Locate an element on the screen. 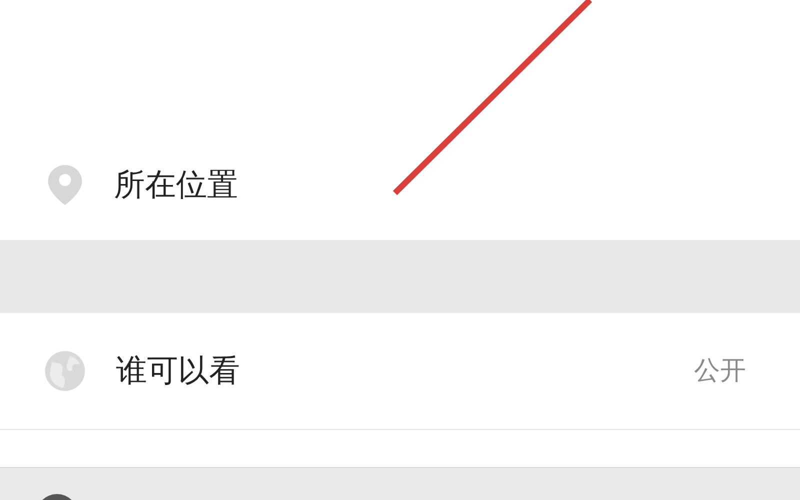 This screenshot has height=500, width=800. location-pin-icon is located at coordinates (65, 185).